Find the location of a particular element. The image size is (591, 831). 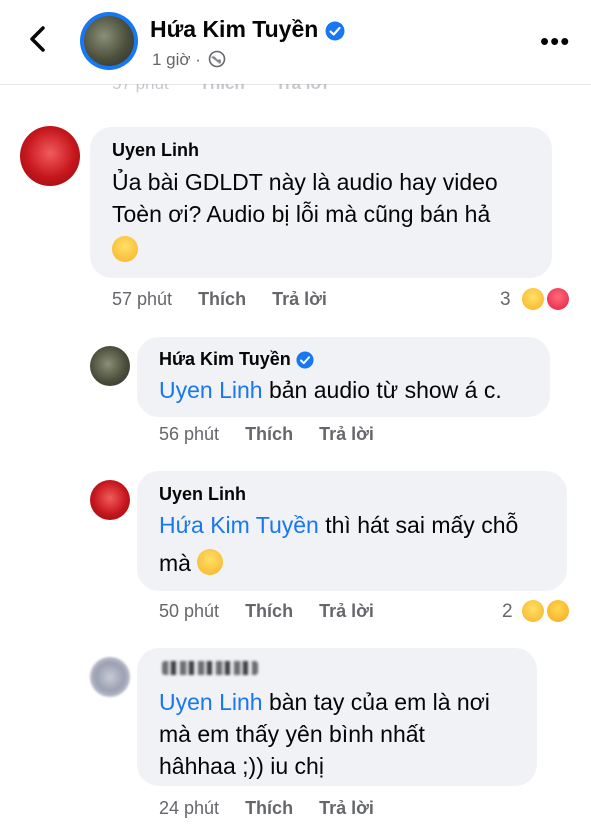

post-time-row: 1 giờ · is located at coordinates (189, 60).